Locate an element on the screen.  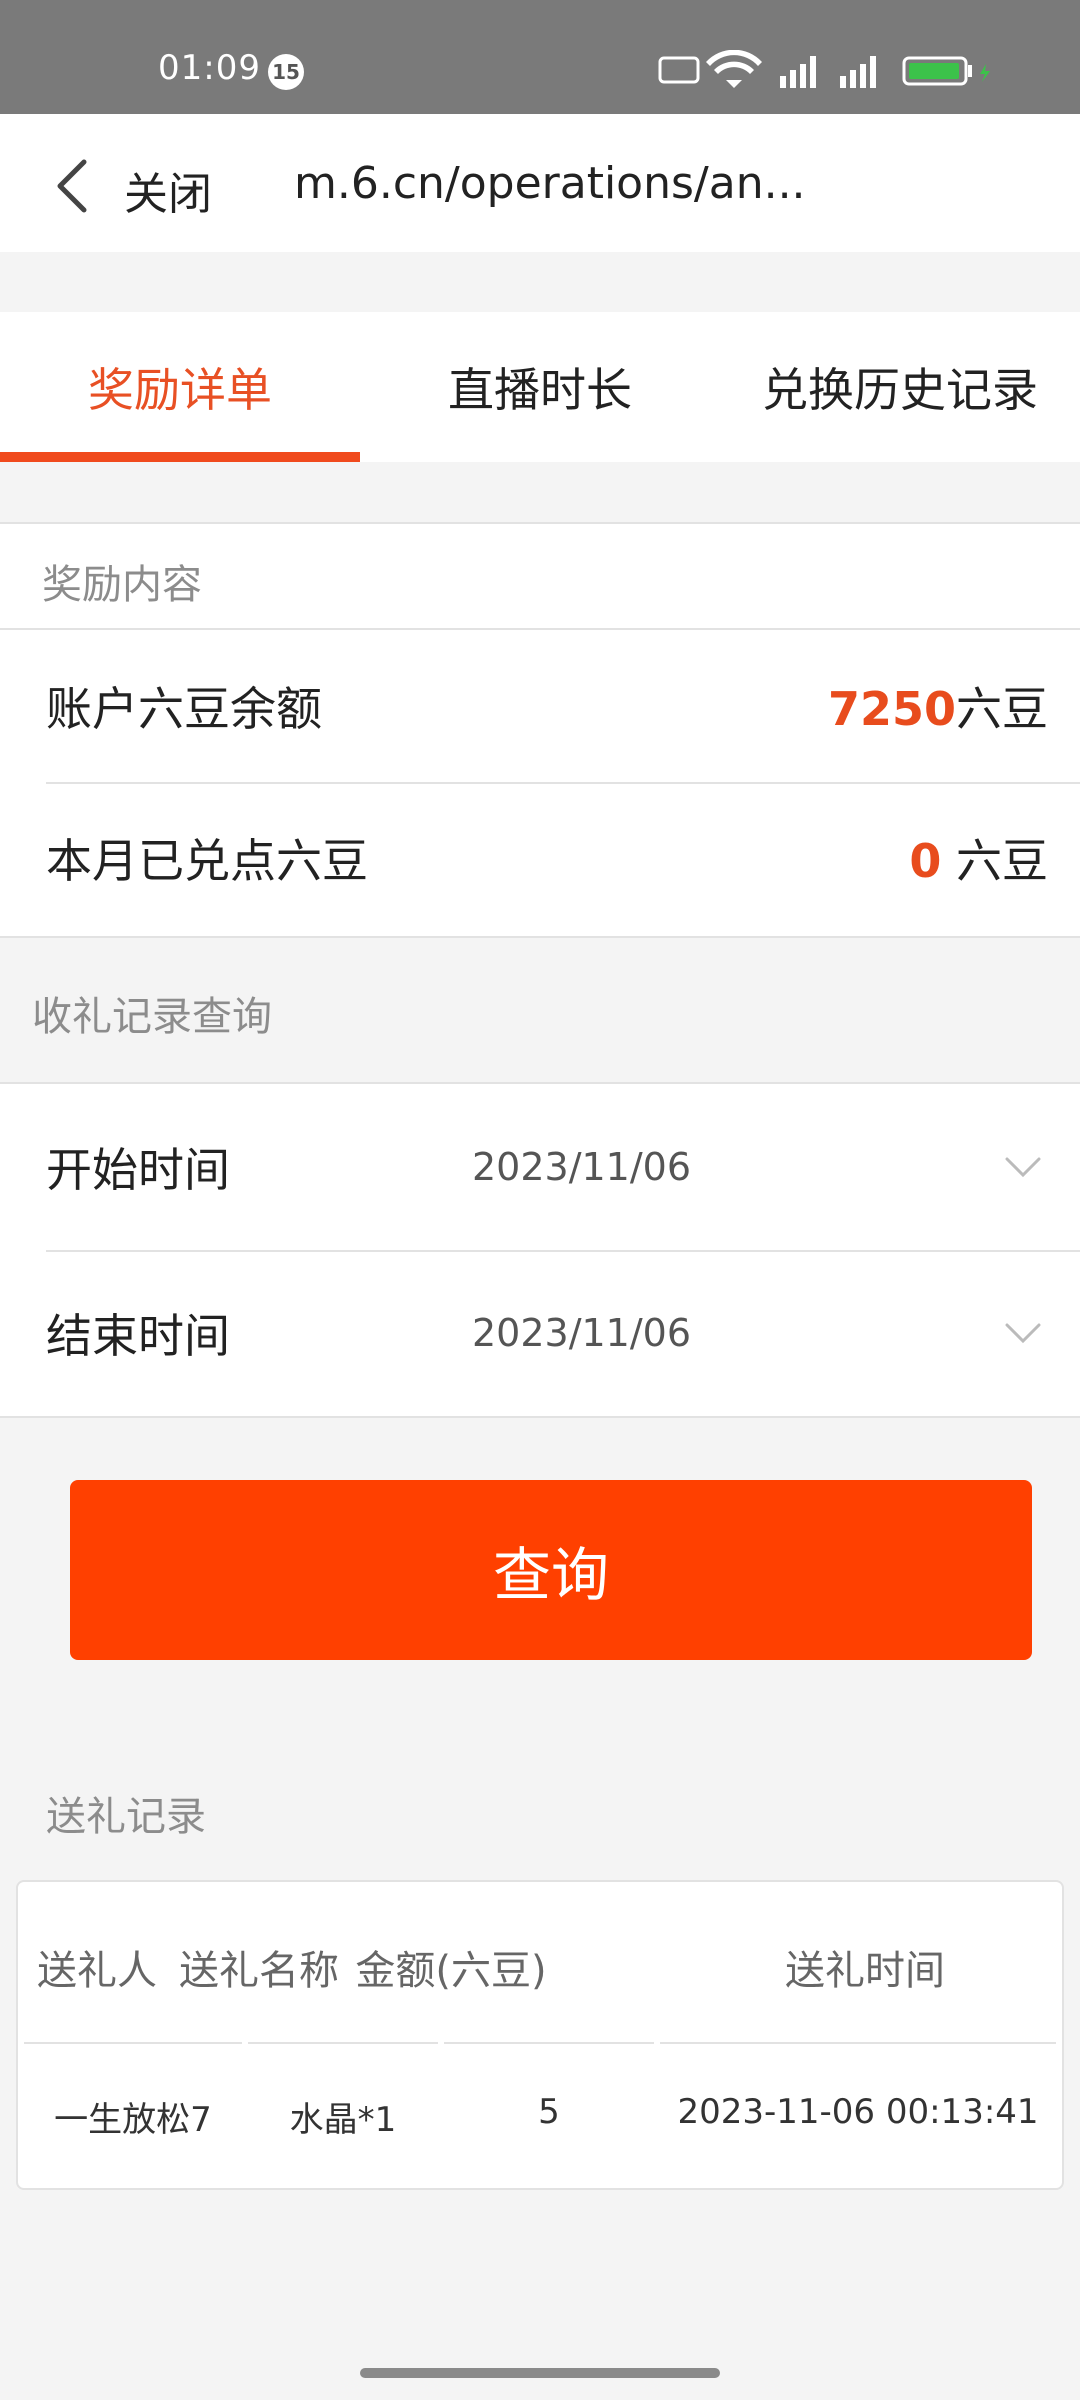
tab-exchange-history: 兑换历史记录 is located at coordinates (900, 387).